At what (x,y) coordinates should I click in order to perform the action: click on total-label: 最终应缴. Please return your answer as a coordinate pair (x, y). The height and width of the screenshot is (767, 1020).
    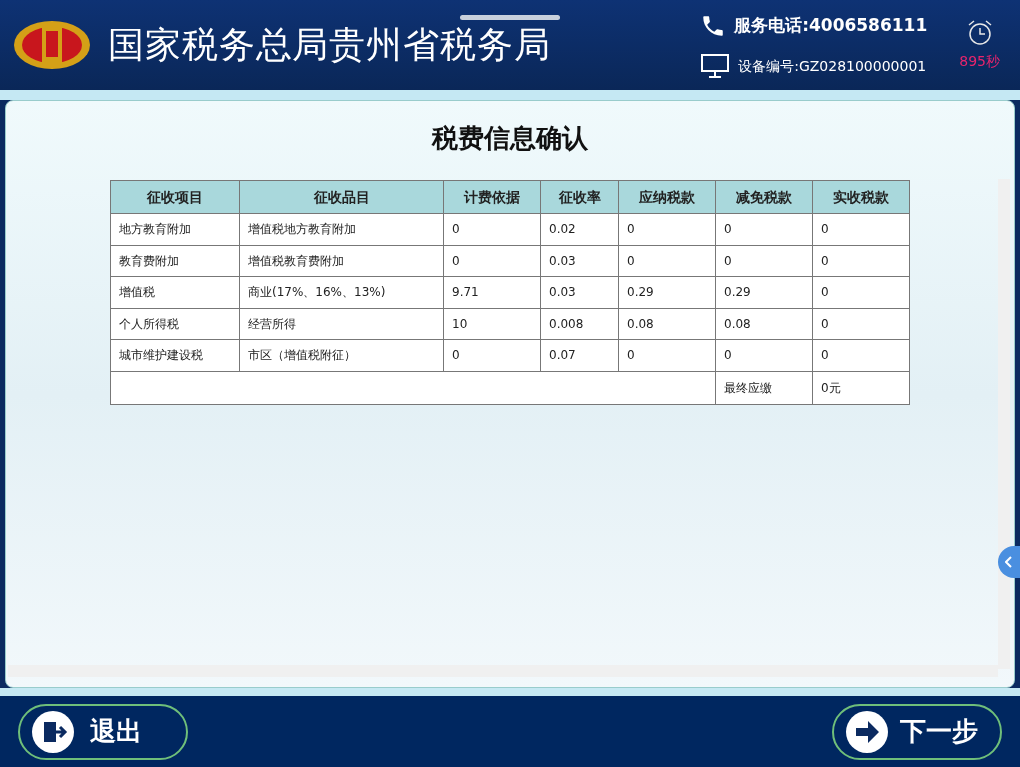
    Looking at the image, I should click on (764, 387).